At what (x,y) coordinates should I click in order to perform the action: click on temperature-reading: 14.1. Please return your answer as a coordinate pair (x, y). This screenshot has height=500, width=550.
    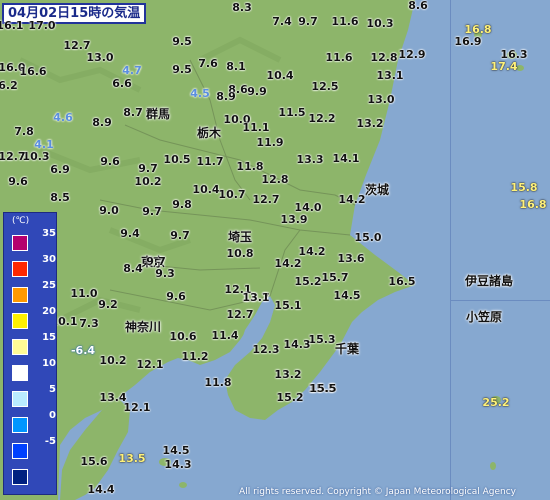
    Looking at the image, I should click on (346, 158).